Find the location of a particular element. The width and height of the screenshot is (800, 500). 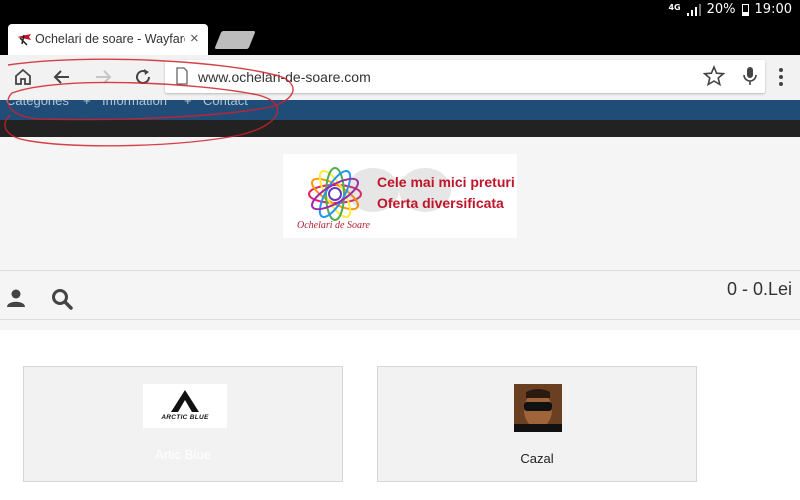

brand-label: Cazal is located at coordinates (537, 458).